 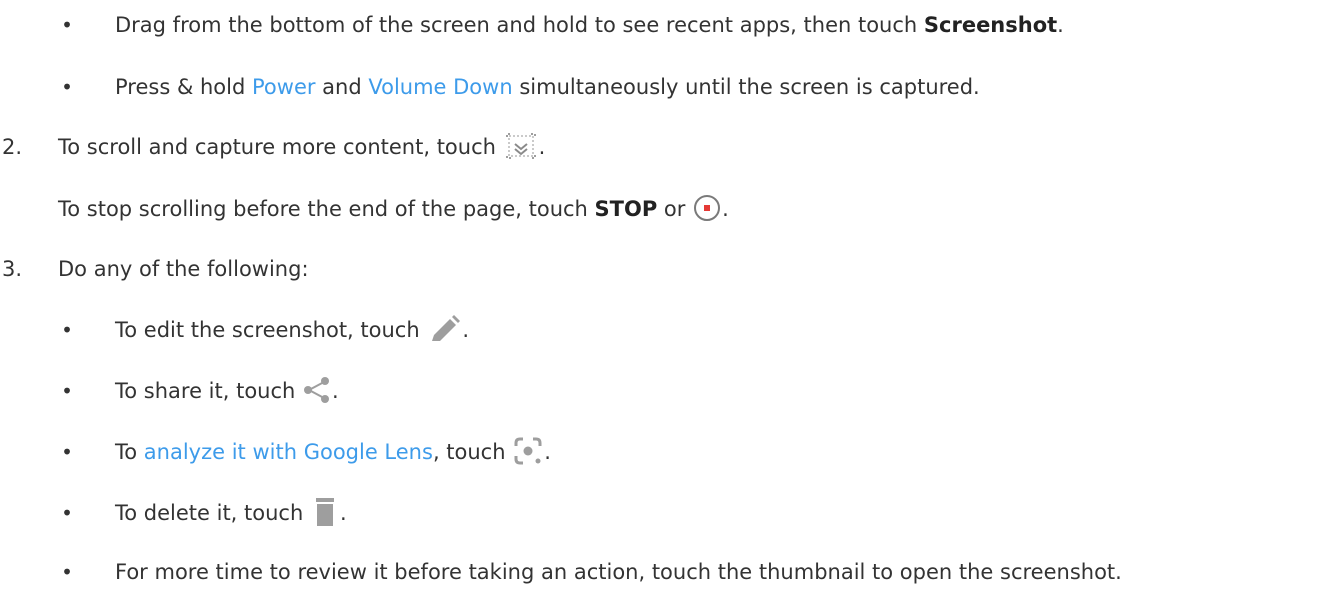 I want to click on step-text: Do any of the following:, so click(x=183, y=269).